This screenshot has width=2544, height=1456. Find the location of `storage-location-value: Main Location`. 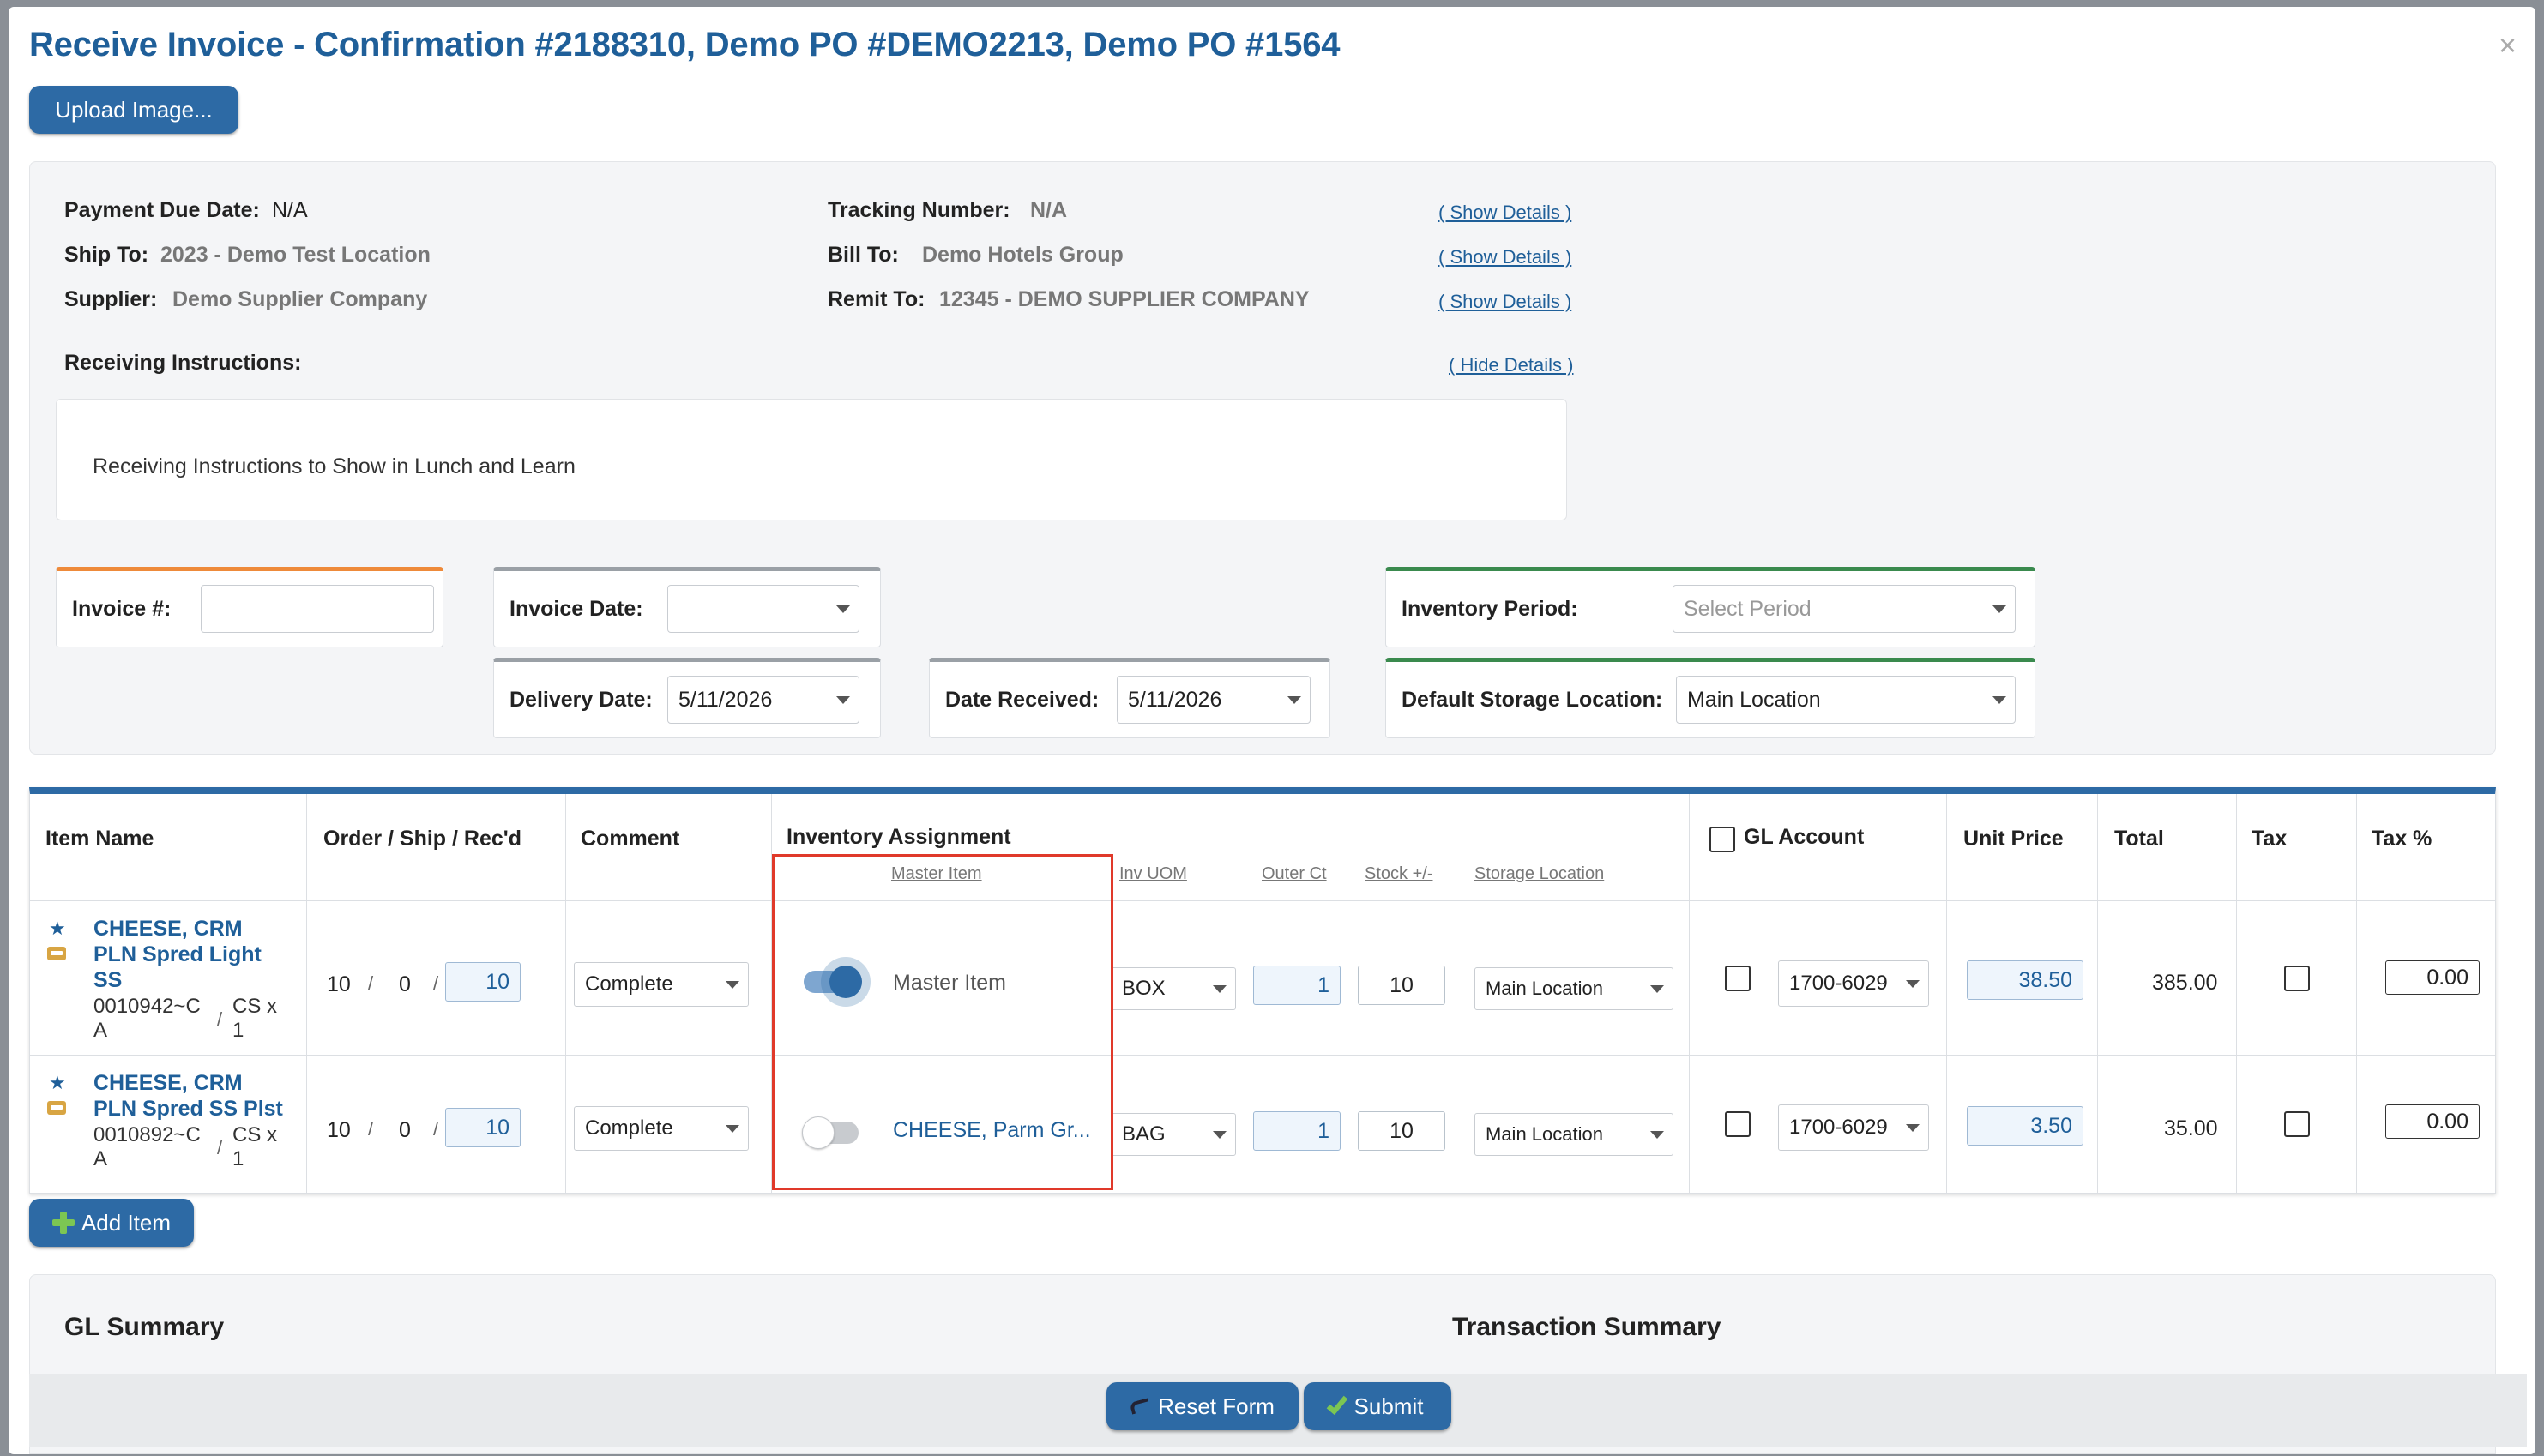

storage-location-value: Main Location is located at coordinates (1544, 988).